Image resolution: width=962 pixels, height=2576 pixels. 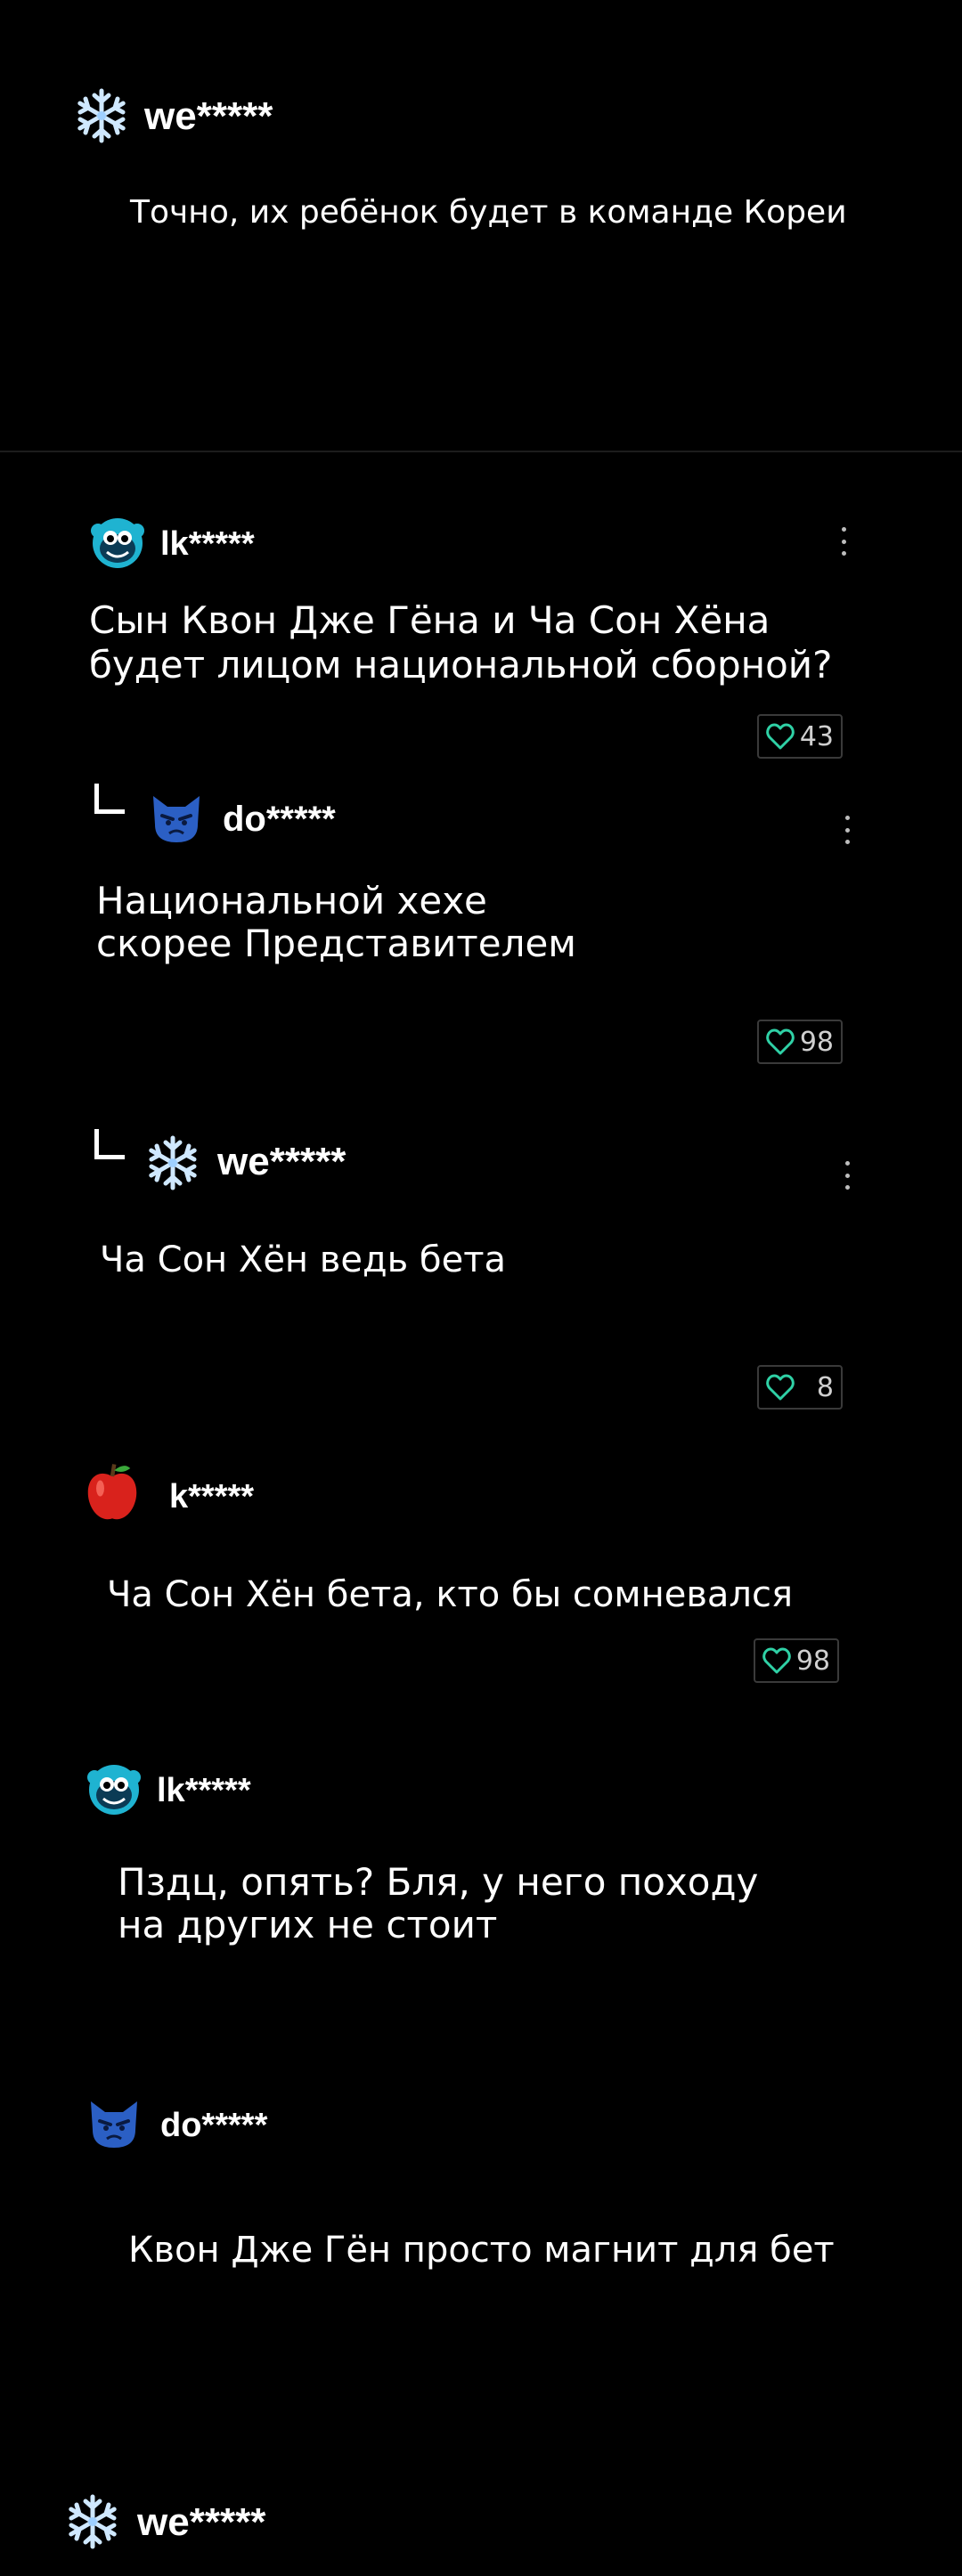 What do you see at coordinates (112, 1492) in the screenshot?
I see `red-apple-icon` at bounding box center [112, 1492].